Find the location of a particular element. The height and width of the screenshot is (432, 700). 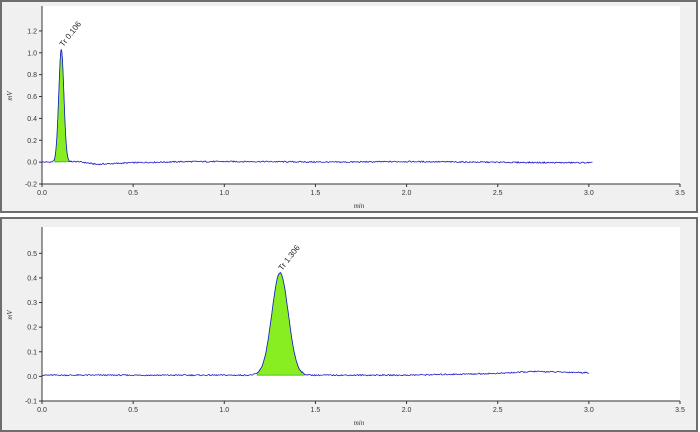

y-tick-label: 1.2 is located at coordinates (32, 31).